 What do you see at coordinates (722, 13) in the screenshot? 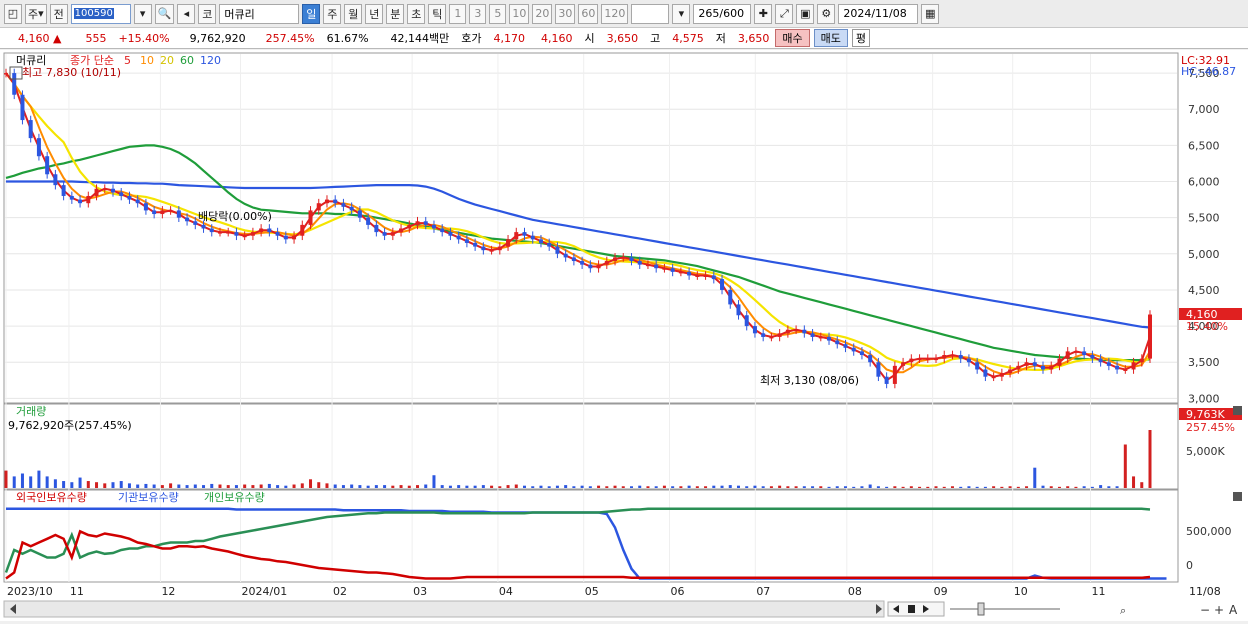
I see `range-input: 265/600` at bounding box center [722, 13].